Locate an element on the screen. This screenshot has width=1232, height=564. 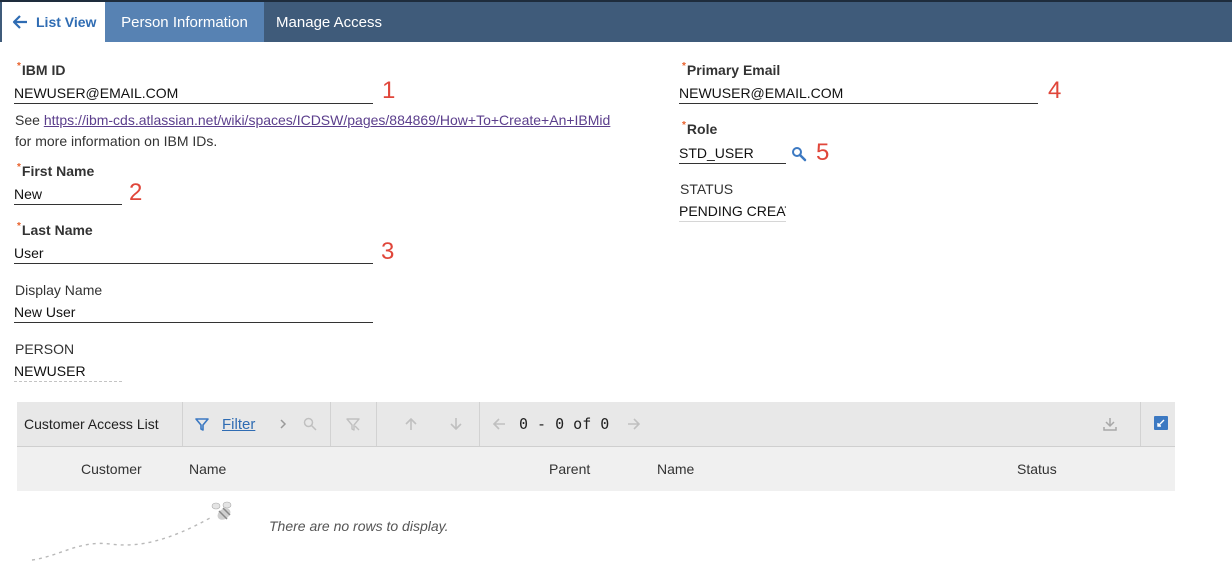
filter-link: Filter is located at coordinates (238, 424).